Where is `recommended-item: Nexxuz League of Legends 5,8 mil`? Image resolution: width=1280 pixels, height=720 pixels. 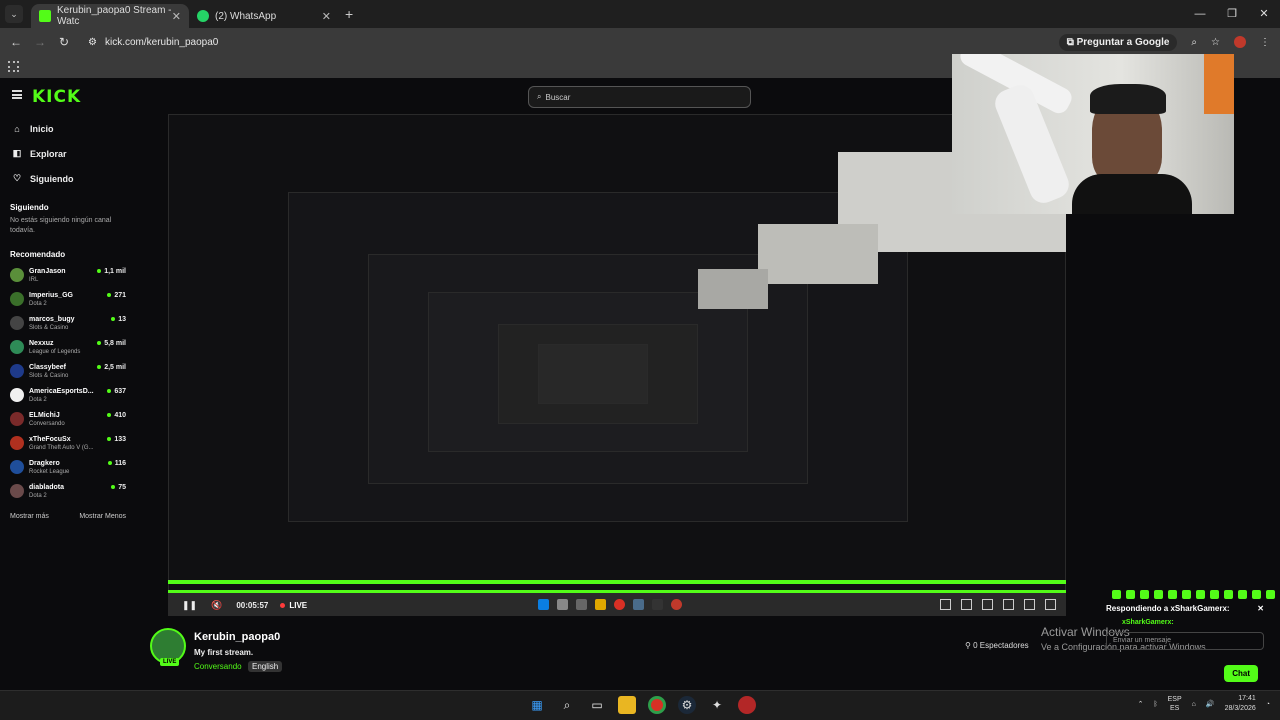
recommended-item: Nexxuz League of Legends 5,8 mil is located at coordinates (68, 347).